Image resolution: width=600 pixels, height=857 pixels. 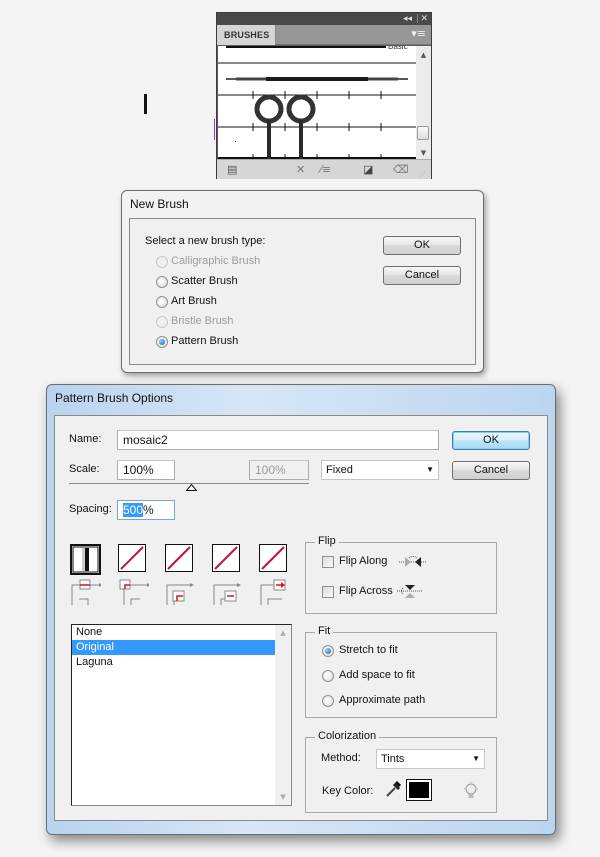 What do you see at coordinates (85, 559) in the screenshot?
I see `side-tile` at bounding box center [85, 559].